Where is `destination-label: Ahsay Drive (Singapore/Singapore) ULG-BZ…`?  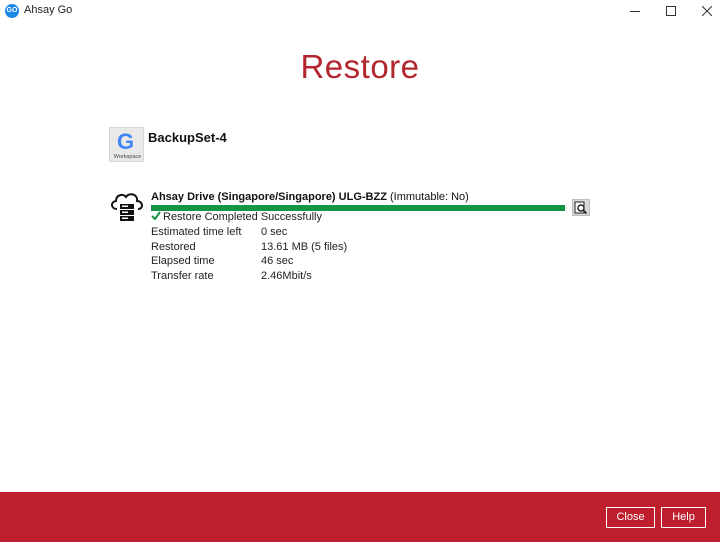
destination-label: Ahsay Drive (Singapore/Singapore) ULG-BZ… is located at coordinates (269, 197).